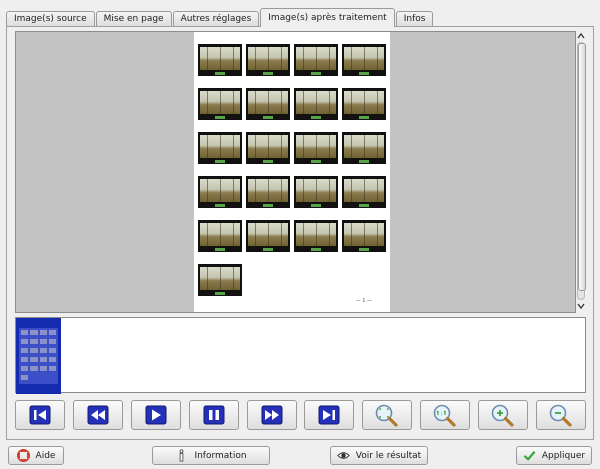 The height and width of the screenshot is (469, 600). I want to click on help-button: Aide, so click(36, 455).